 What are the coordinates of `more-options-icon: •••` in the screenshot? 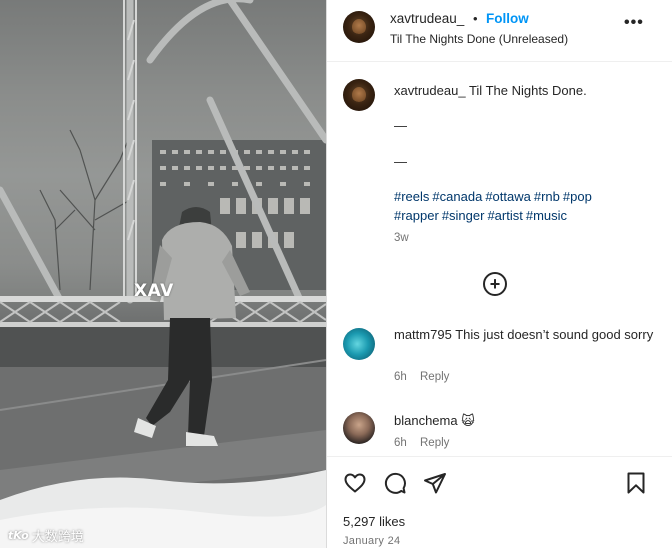 It's located at (634, 23).